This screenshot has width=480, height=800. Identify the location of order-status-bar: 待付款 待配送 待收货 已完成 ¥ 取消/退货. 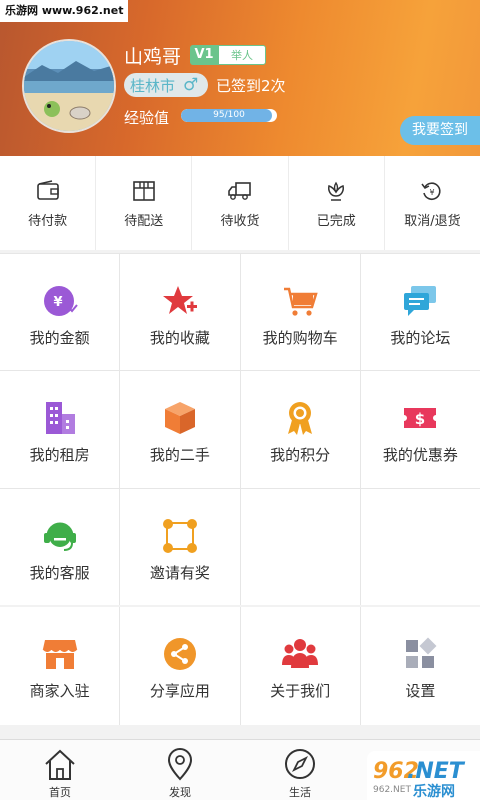
(240, 203).